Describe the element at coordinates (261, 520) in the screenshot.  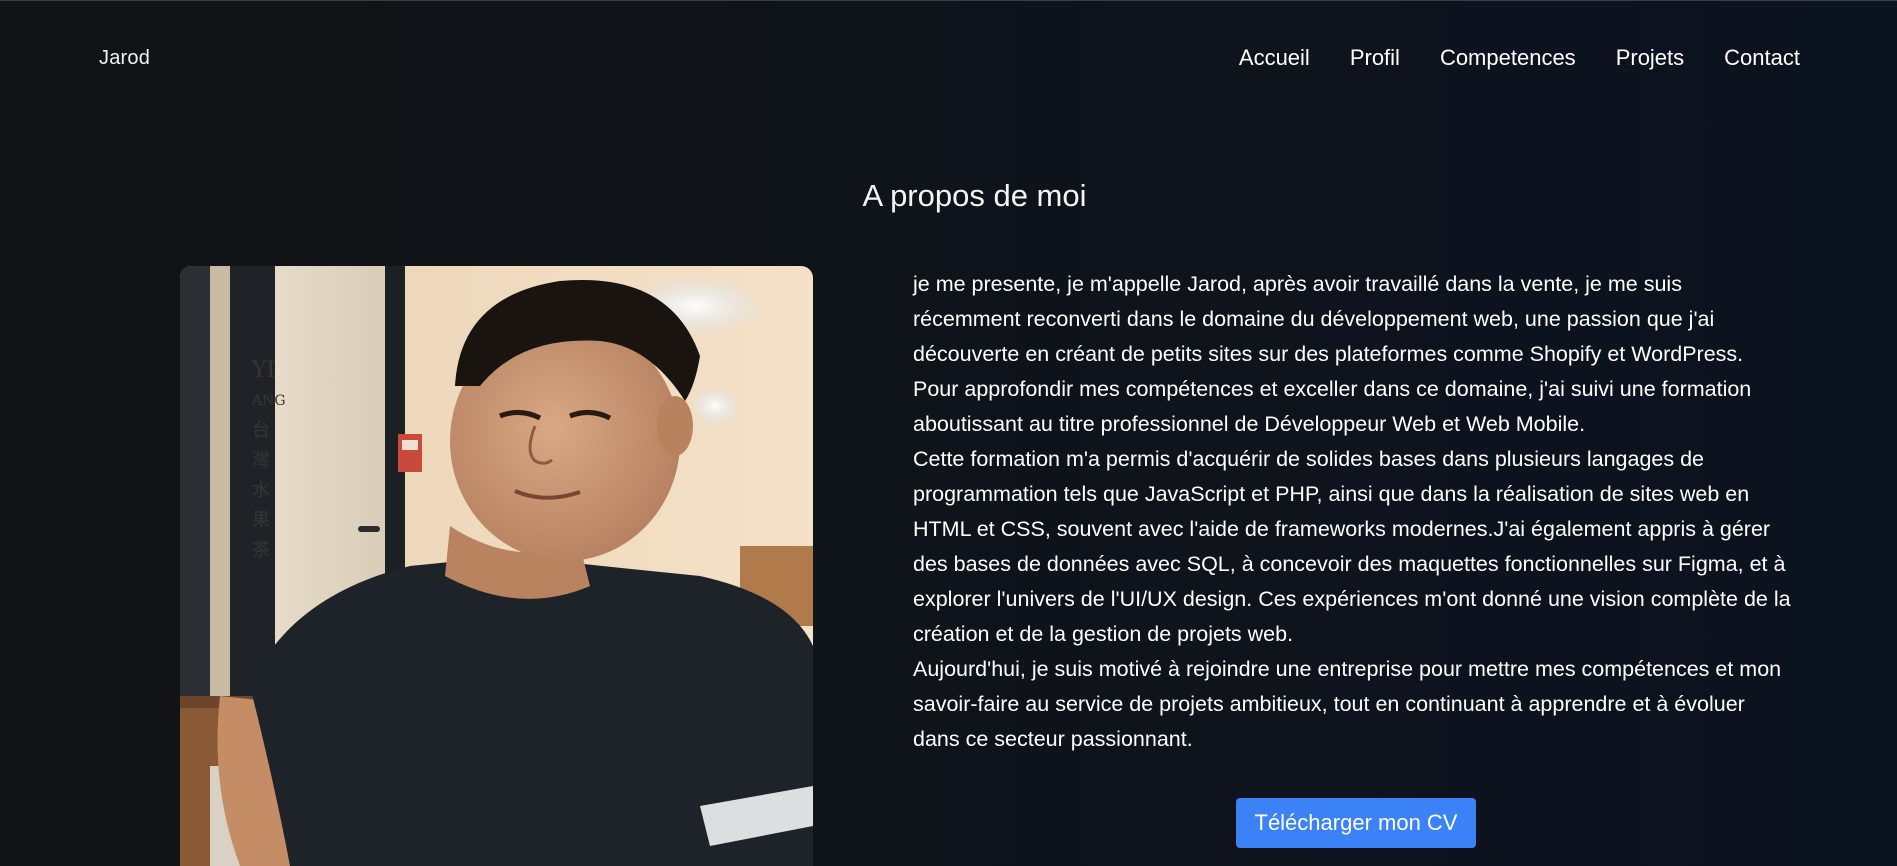
I see `photo-sign-line: 果` at that location.